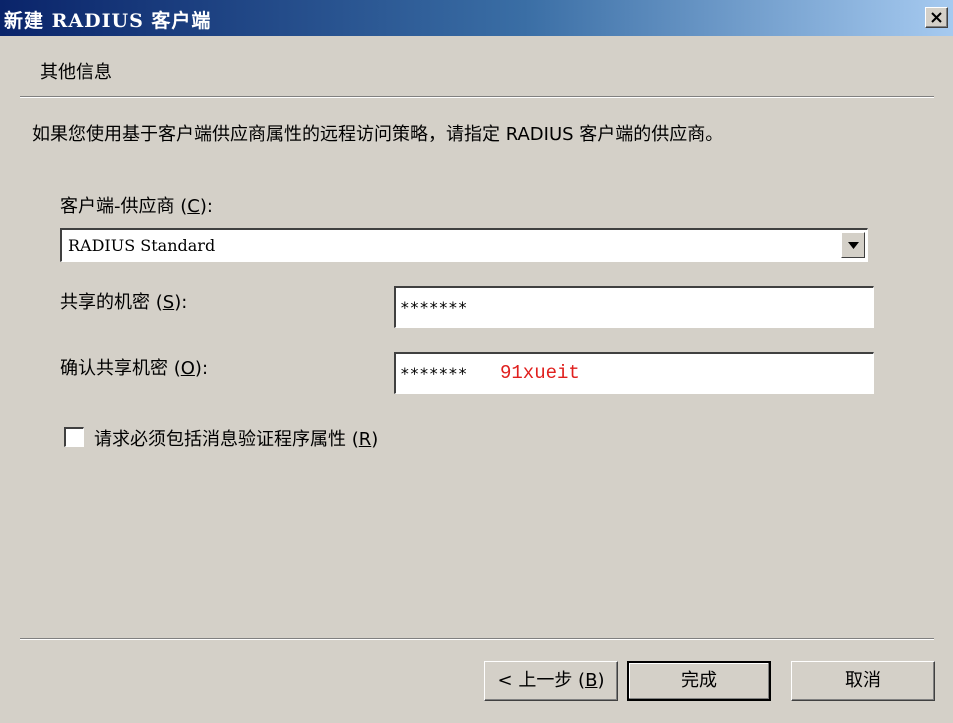  I want to click on window-title: 新建 RADIUS 客户端, so click(108, 21).